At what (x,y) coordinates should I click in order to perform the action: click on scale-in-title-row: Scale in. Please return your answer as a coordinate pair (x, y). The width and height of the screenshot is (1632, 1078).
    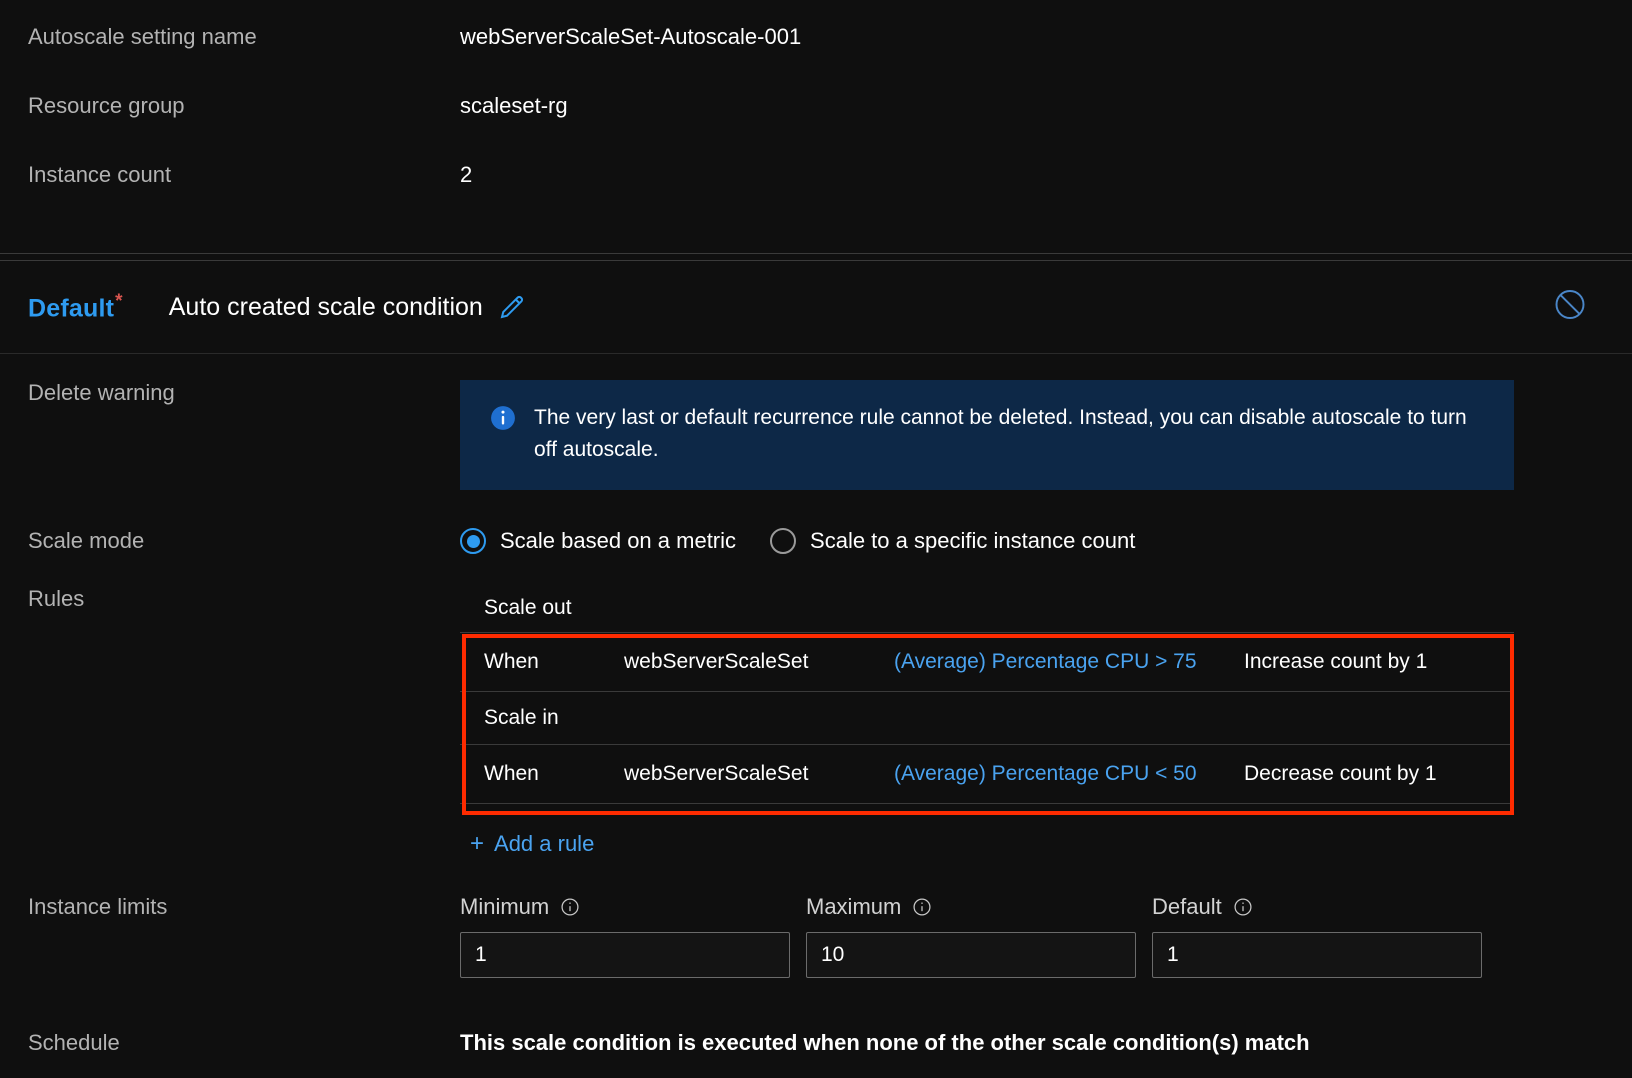
    Looking at the image, I should click on (987, 718).